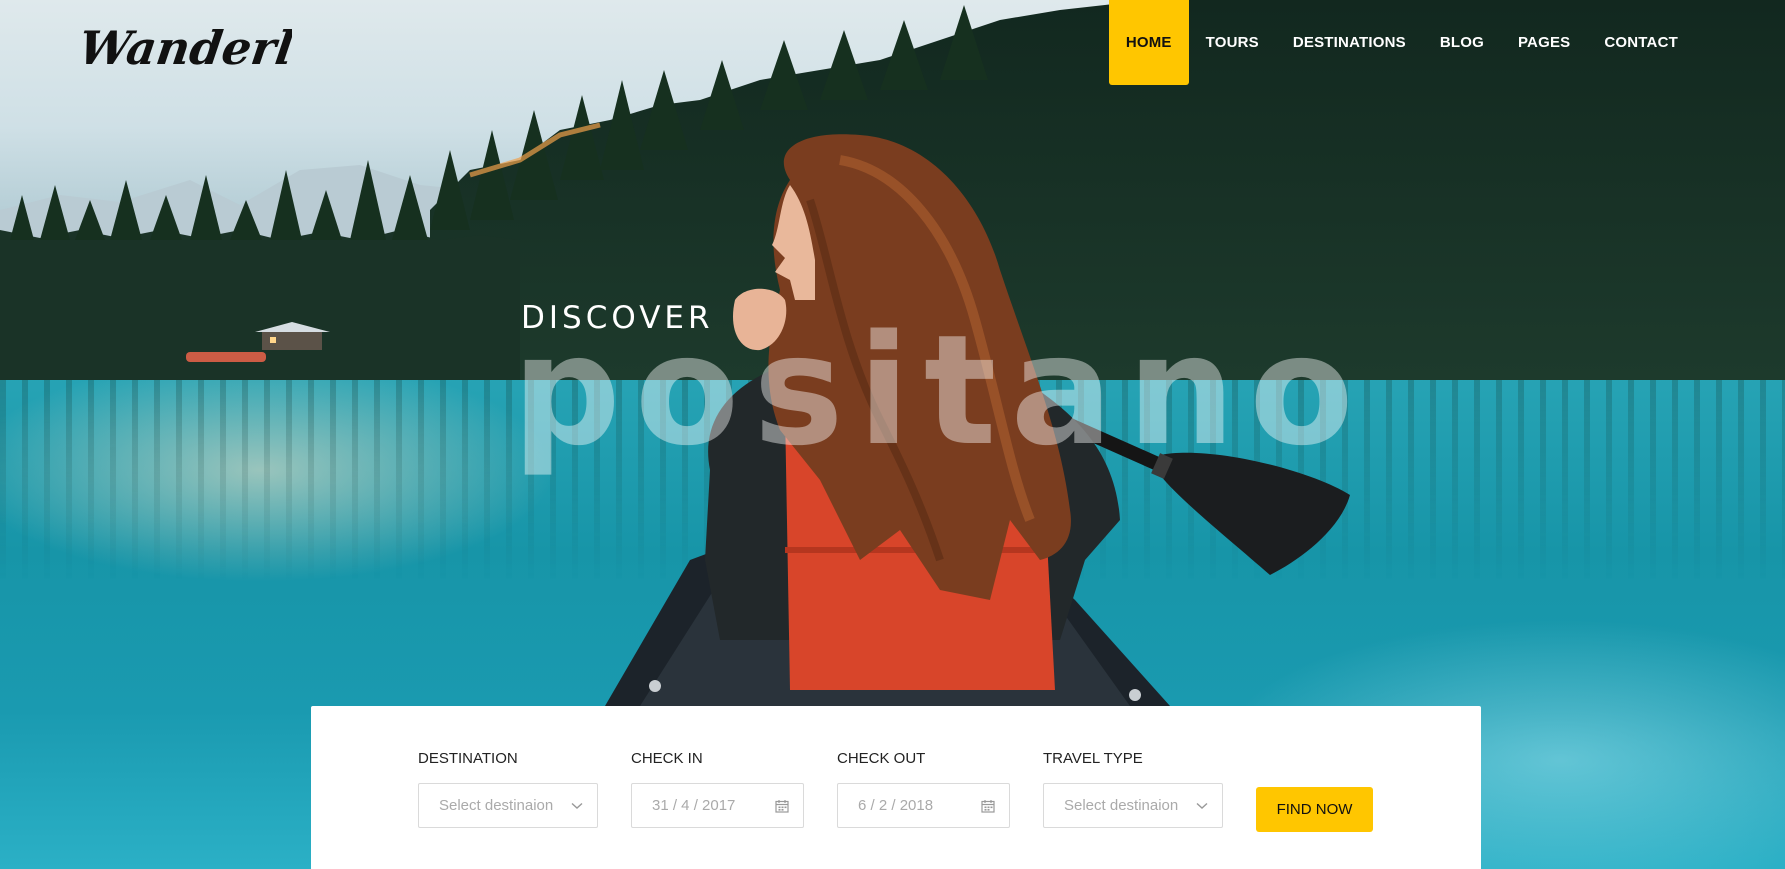 This screenshot has height=869, width=1785. Describe the element at coordinates (881, 758) in the screenshot. I see `check-out-label: CHECK OUT` at that location.